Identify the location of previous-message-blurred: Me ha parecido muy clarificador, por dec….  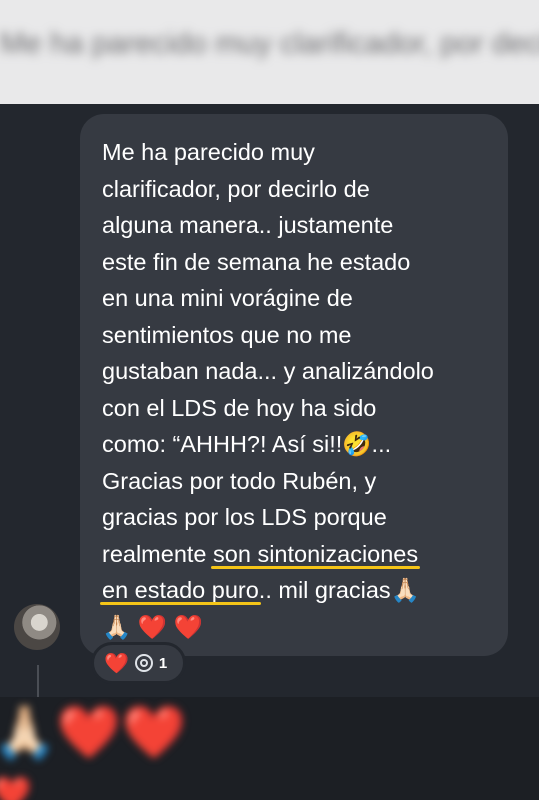
(269, 52).